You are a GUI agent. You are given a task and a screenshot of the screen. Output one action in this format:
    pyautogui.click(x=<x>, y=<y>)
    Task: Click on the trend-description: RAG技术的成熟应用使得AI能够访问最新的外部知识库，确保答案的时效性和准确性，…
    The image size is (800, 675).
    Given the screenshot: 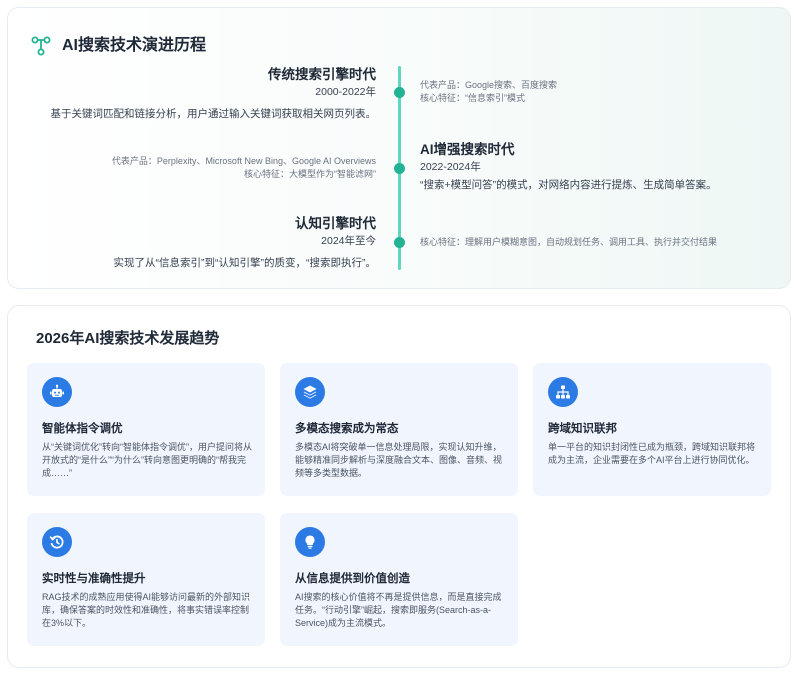 What is the action you would take?
    pyautogui.click(x=146, y=610)
    